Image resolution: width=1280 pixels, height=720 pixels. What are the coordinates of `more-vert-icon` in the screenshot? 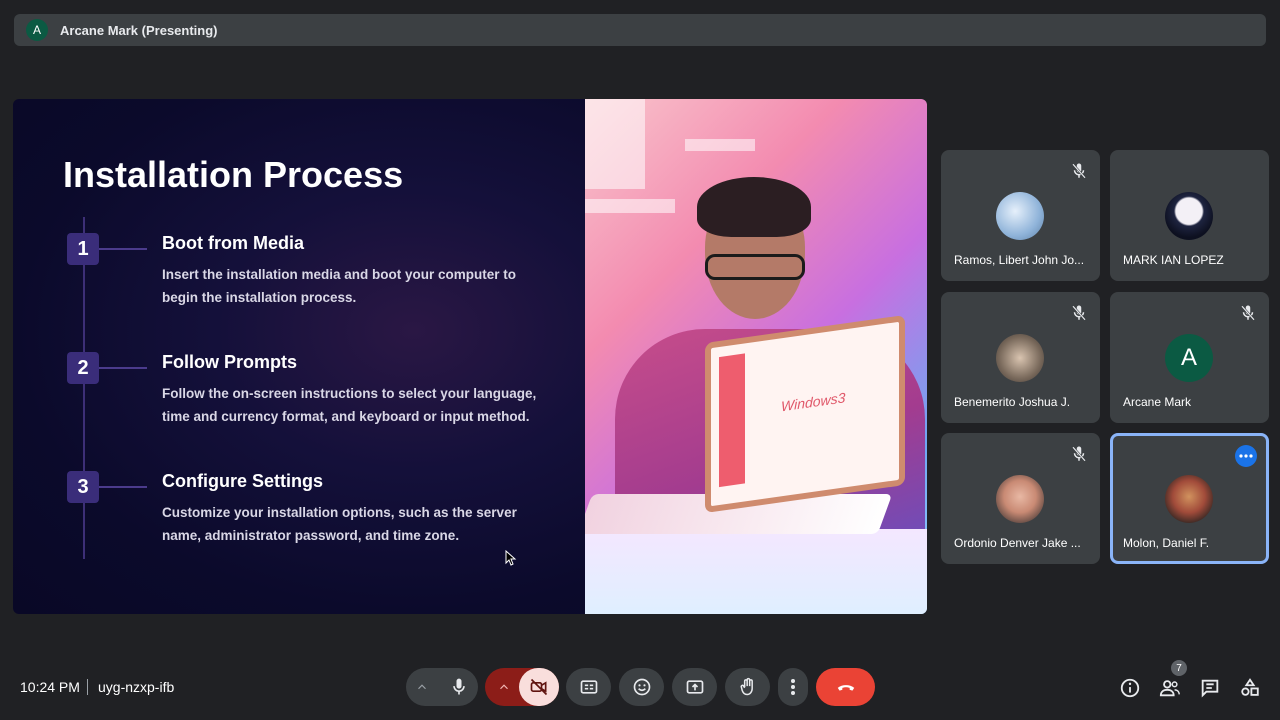 It's located at (793, 687).